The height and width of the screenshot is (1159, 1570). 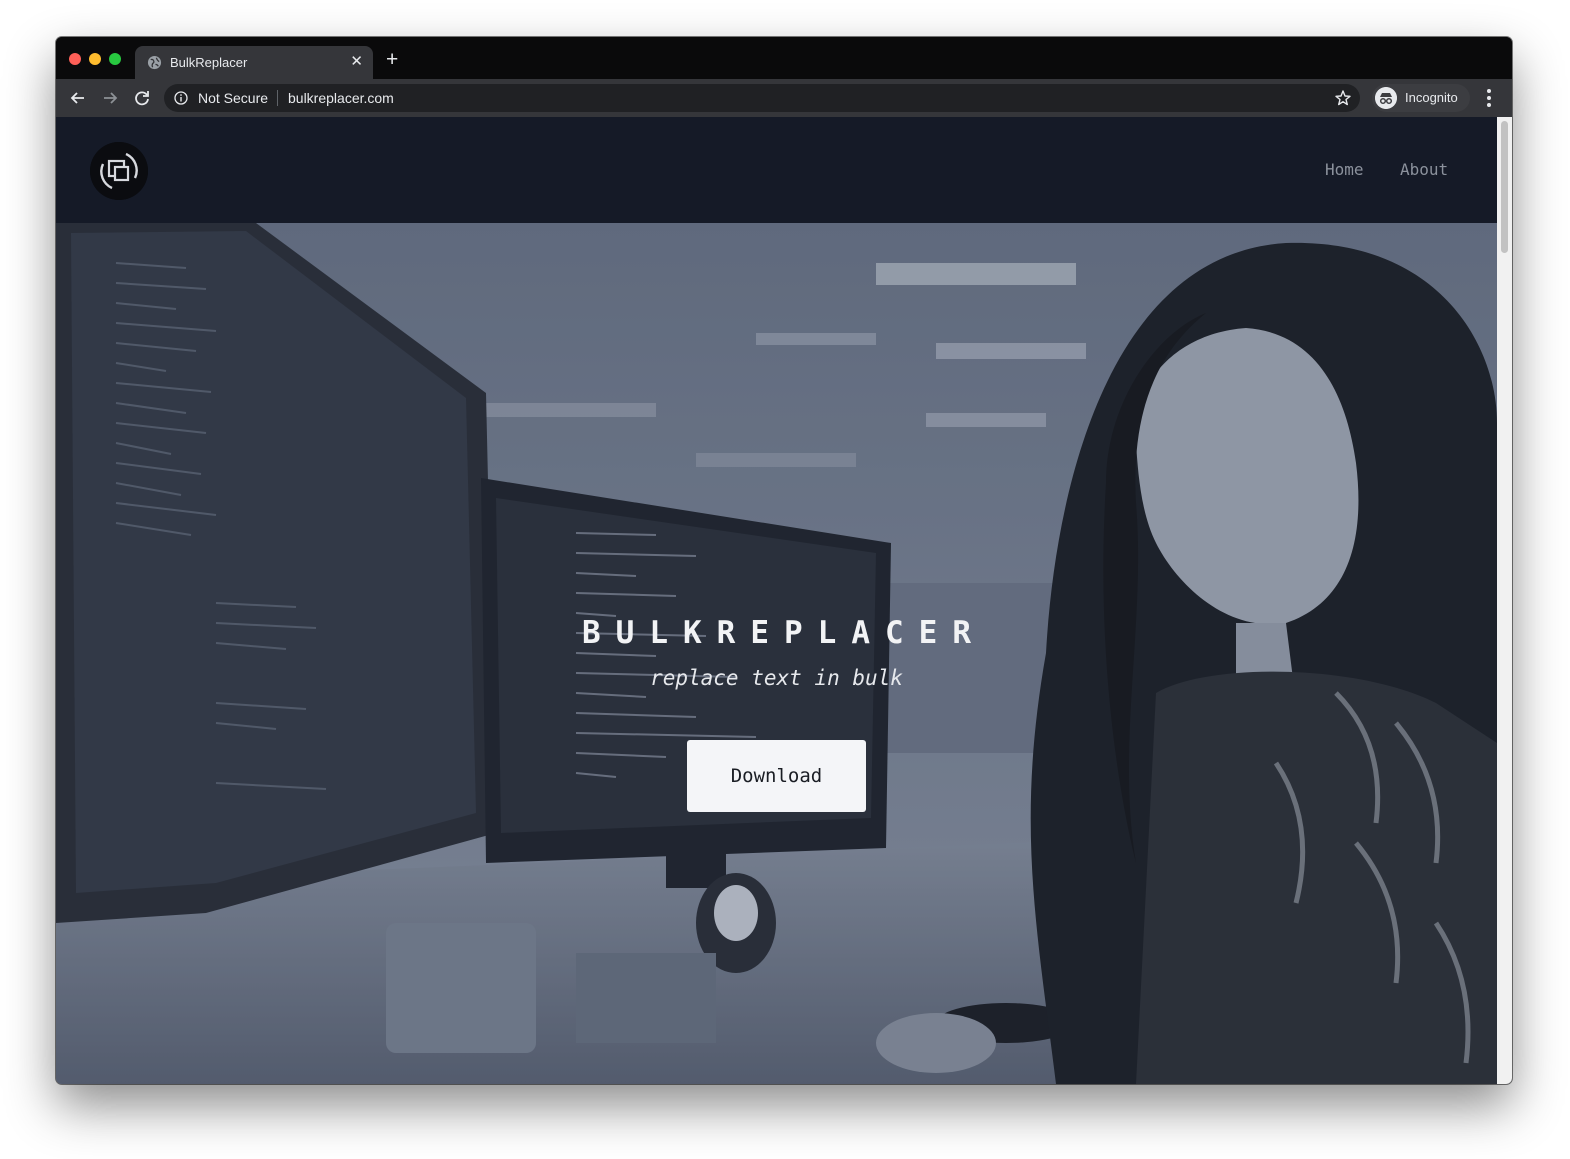 What do you see at coordinates (1504, 187) in the screenshot?
I see `scrollbar-thumb` at bounding box center [1504, 187].